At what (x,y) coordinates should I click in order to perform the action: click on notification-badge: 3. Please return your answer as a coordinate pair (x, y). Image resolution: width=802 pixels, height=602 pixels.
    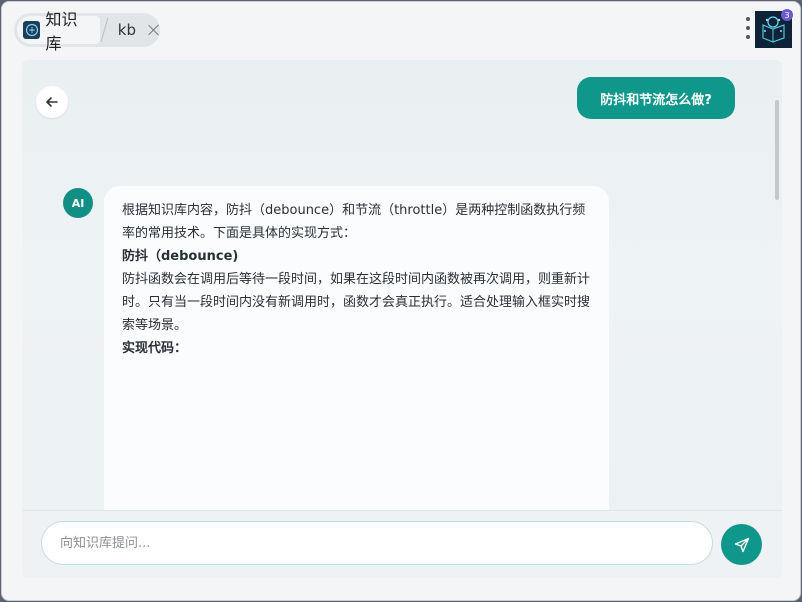
    Looking at the image, I should click on (787, 15).